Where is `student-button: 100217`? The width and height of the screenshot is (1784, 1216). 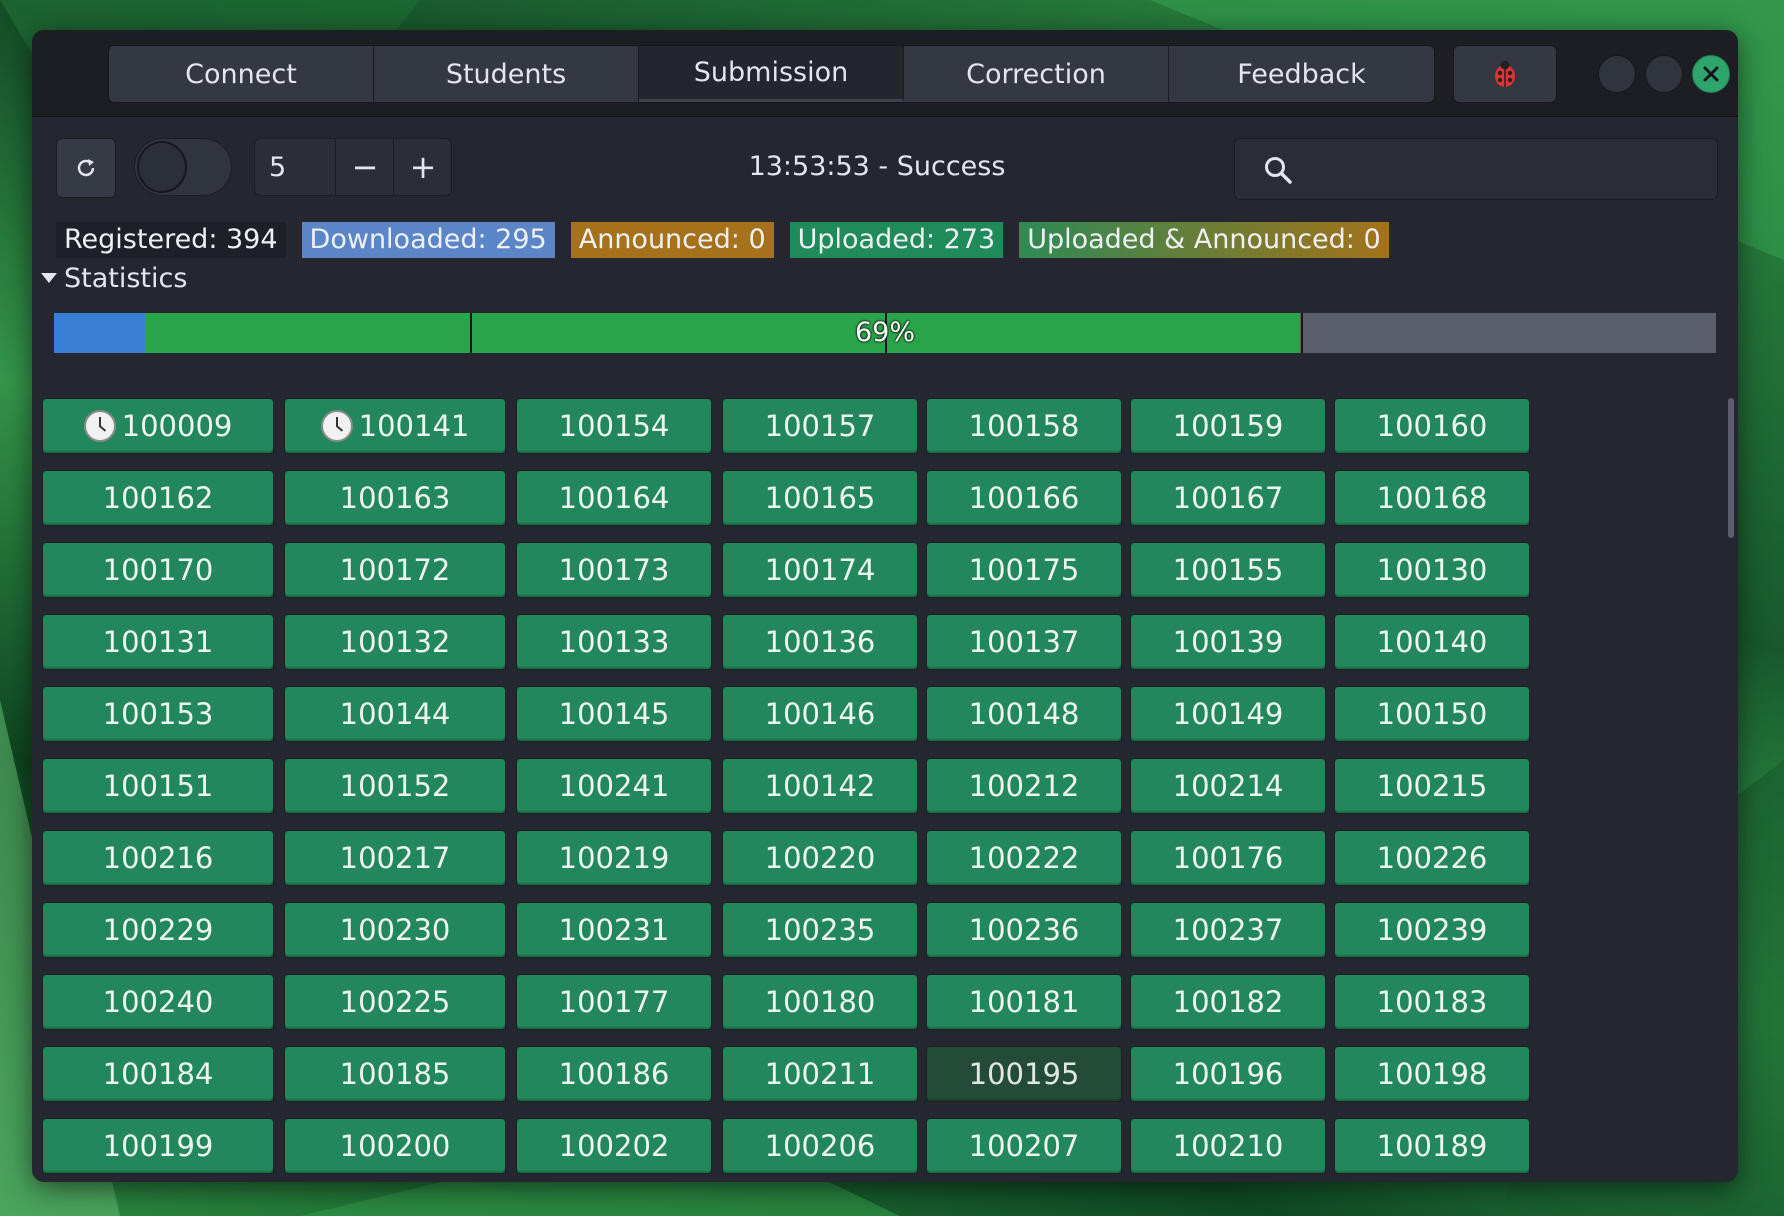 student-button: 100217 is located at coordinates (395, 858).